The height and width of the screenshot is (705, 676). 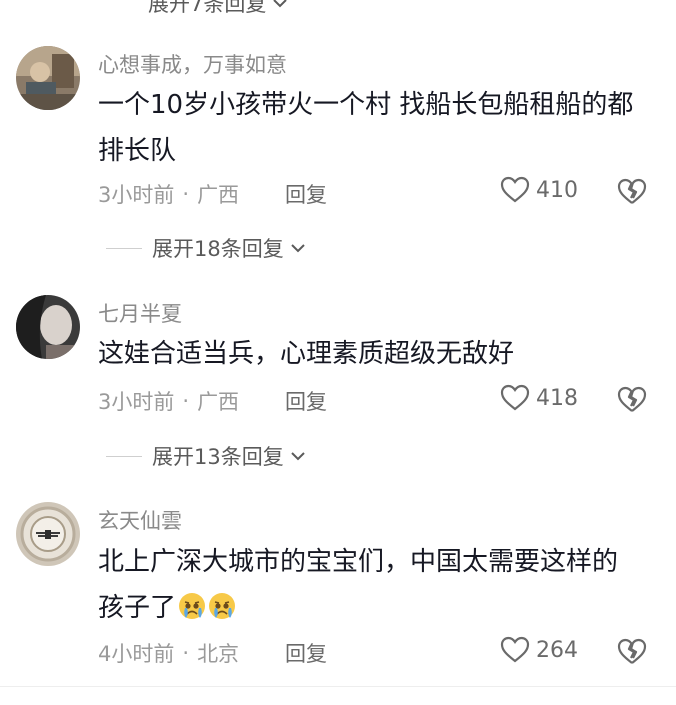 I want to click on expand-replies: 展开18条回复, so click(x=206, y=248).